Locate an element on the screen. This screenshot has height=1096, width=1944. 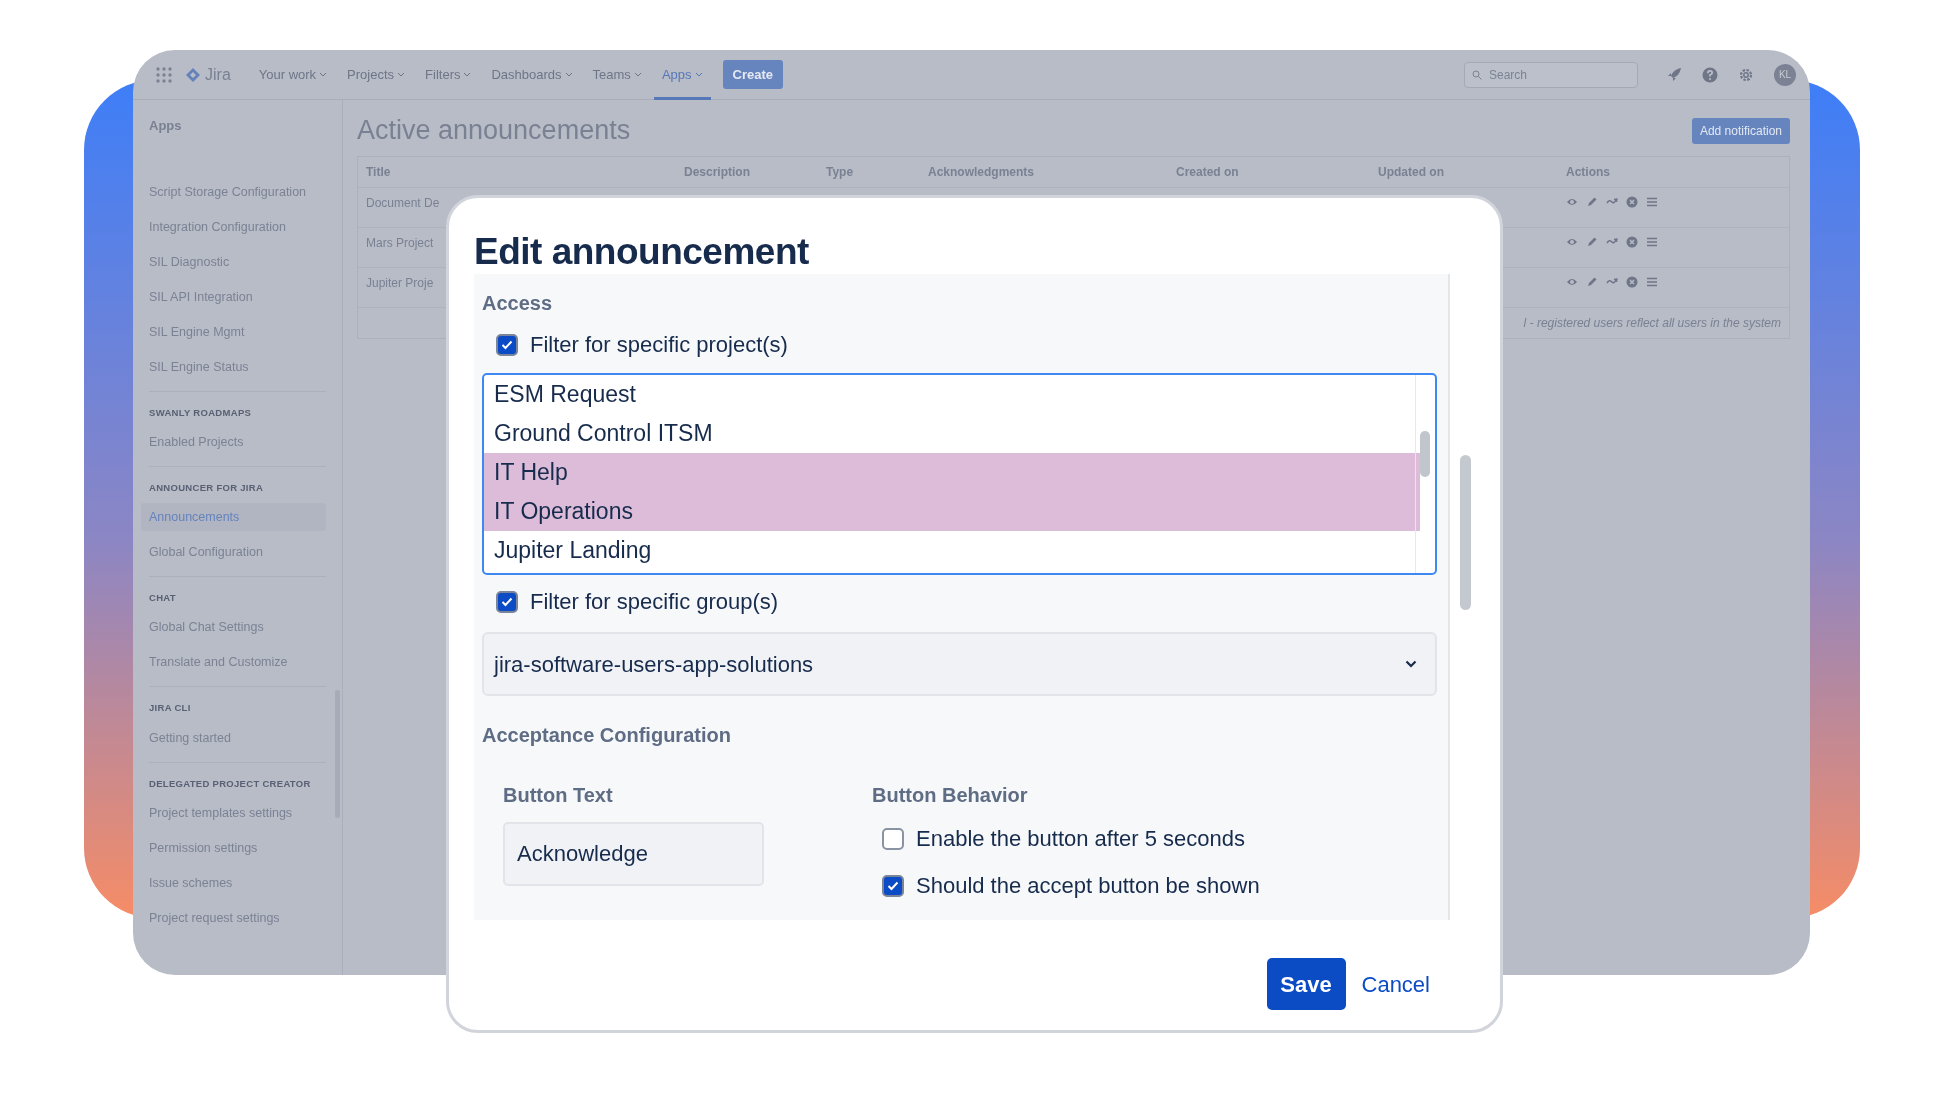
listbox-option: ESM Request is located at coordinates (952, 394).